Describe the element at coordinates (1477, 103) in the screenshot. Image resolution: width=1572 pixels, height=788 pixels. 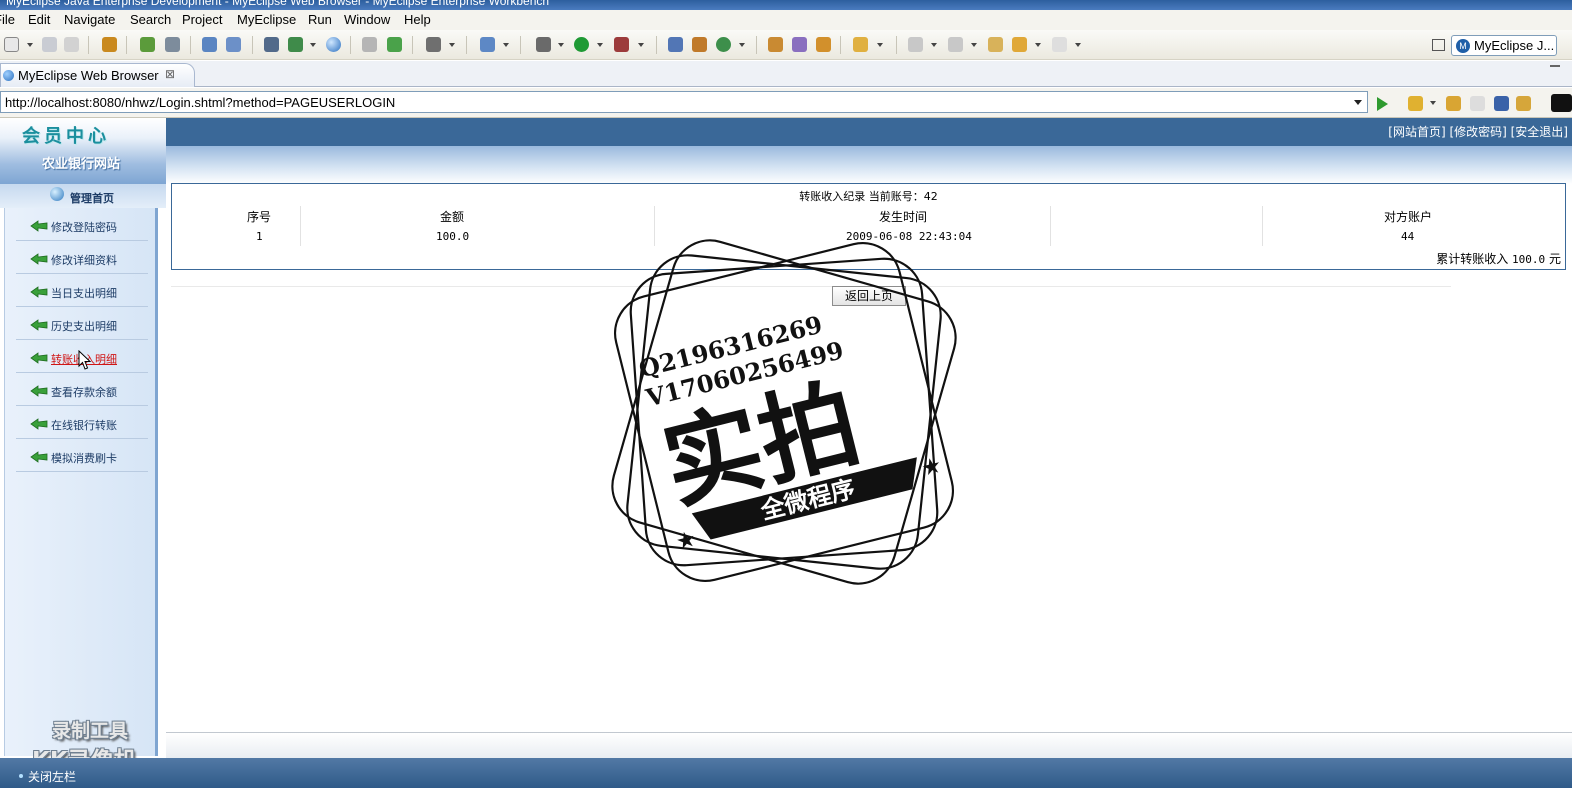
I see `browser-forward-icon` at that location.